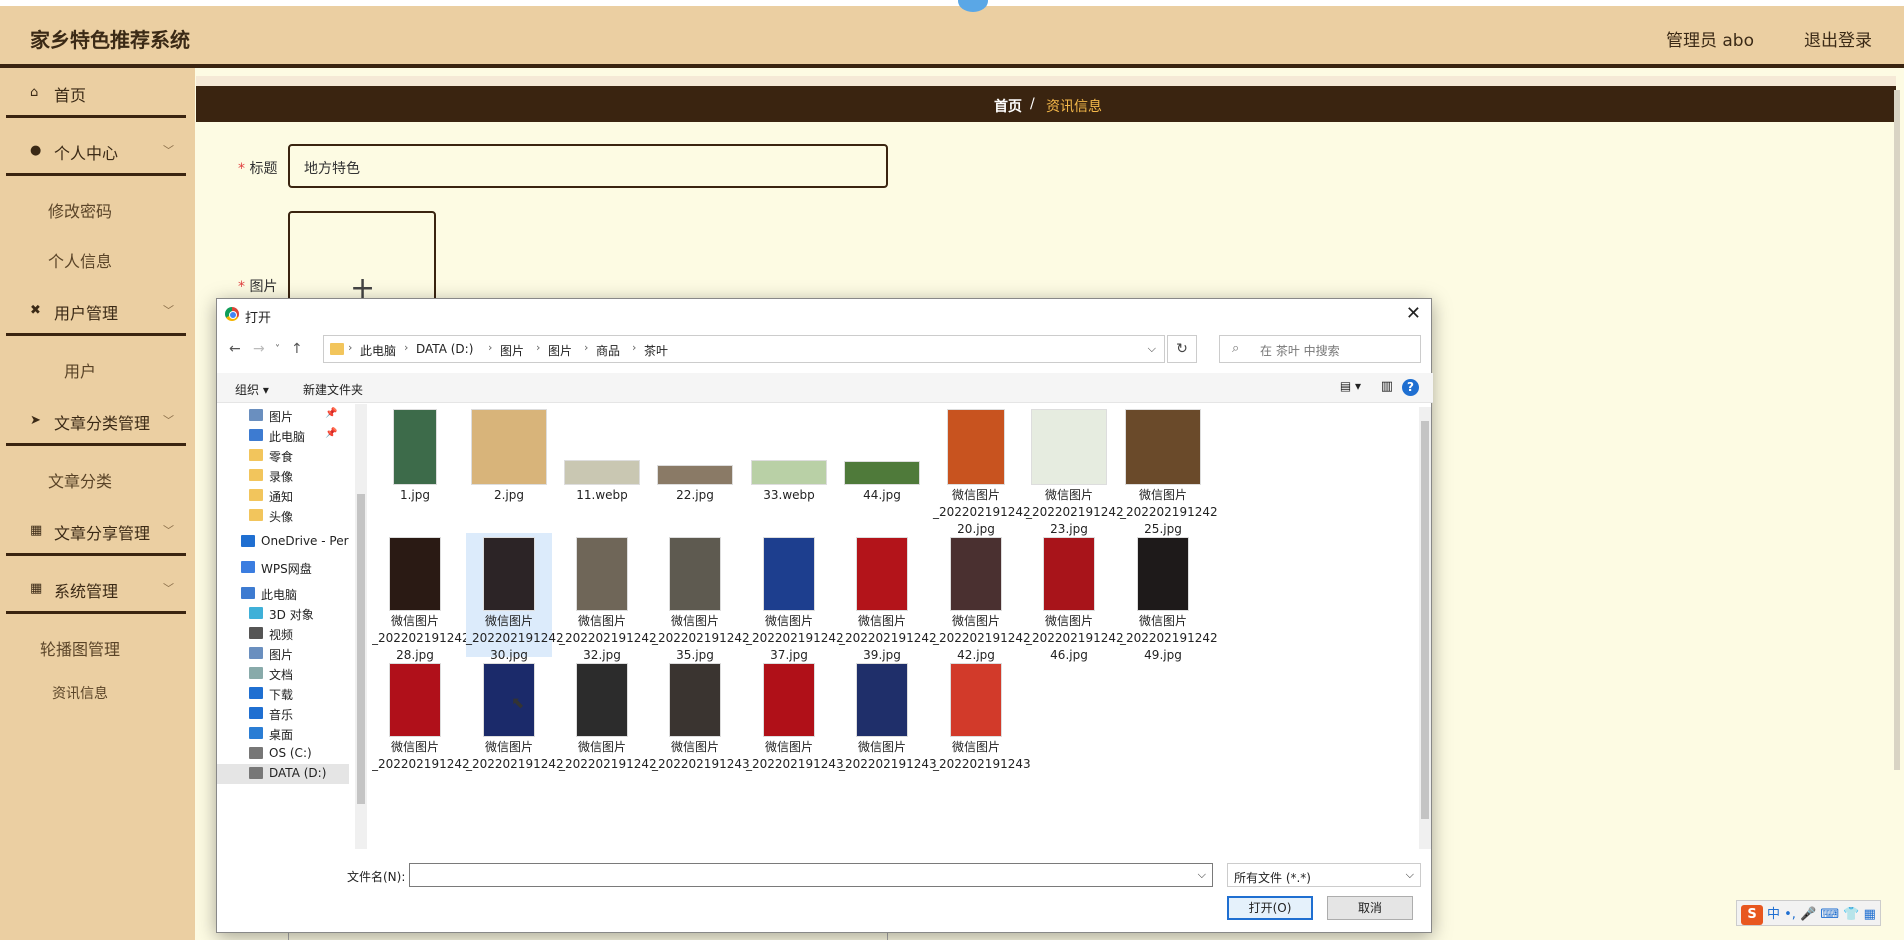 The width and height of the screenshot is (1904, 940). I want to click on admin-user-label: 管理员 abo, so click(1710, 38).